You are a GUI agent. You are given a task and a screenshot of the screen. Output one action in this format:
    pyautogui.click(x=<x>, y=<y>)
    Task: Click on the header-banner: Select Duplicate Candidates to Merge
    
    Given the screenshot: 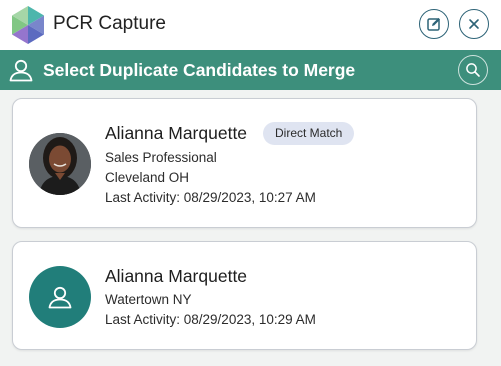 What is the action you would take?
    pyautogui.click(x=250, y=70)
    